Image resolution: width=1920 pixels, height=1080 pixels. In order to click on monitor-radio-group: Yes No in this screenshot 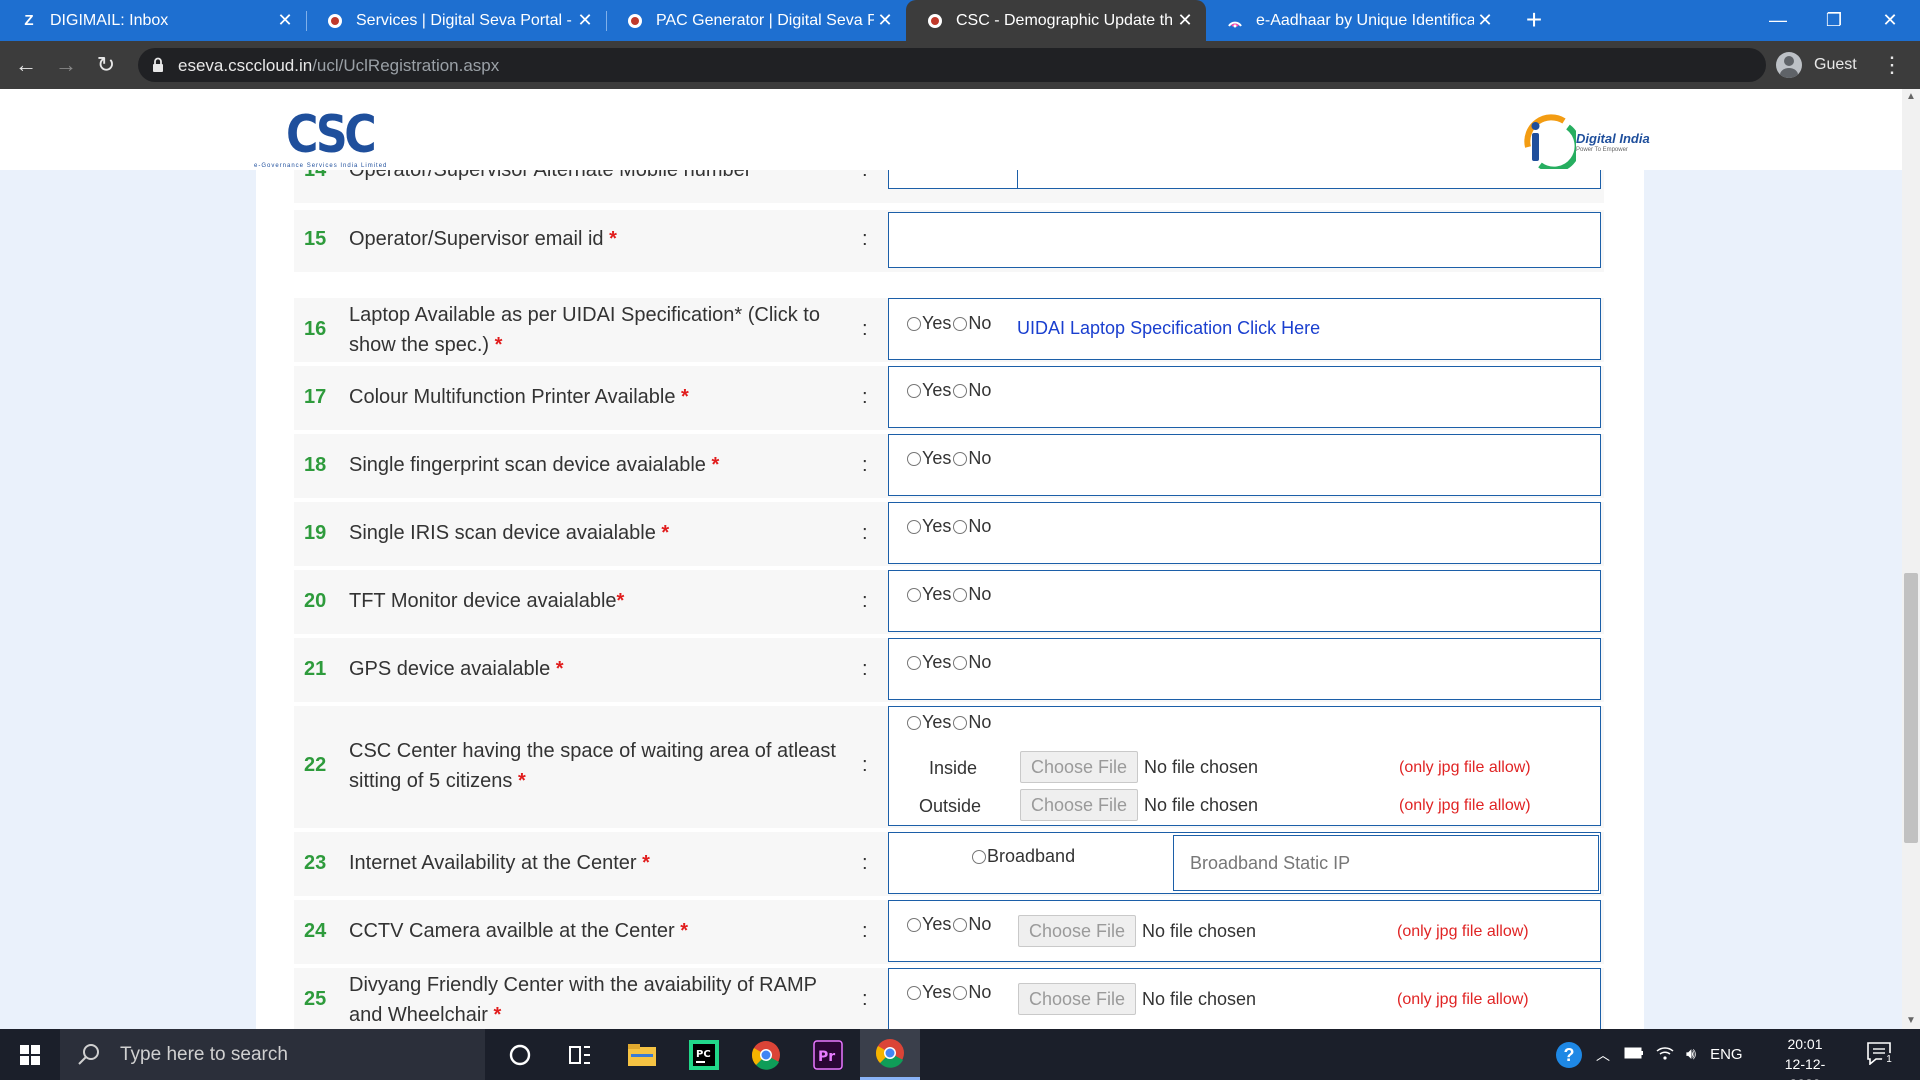, I will do `click(950, 594)`.